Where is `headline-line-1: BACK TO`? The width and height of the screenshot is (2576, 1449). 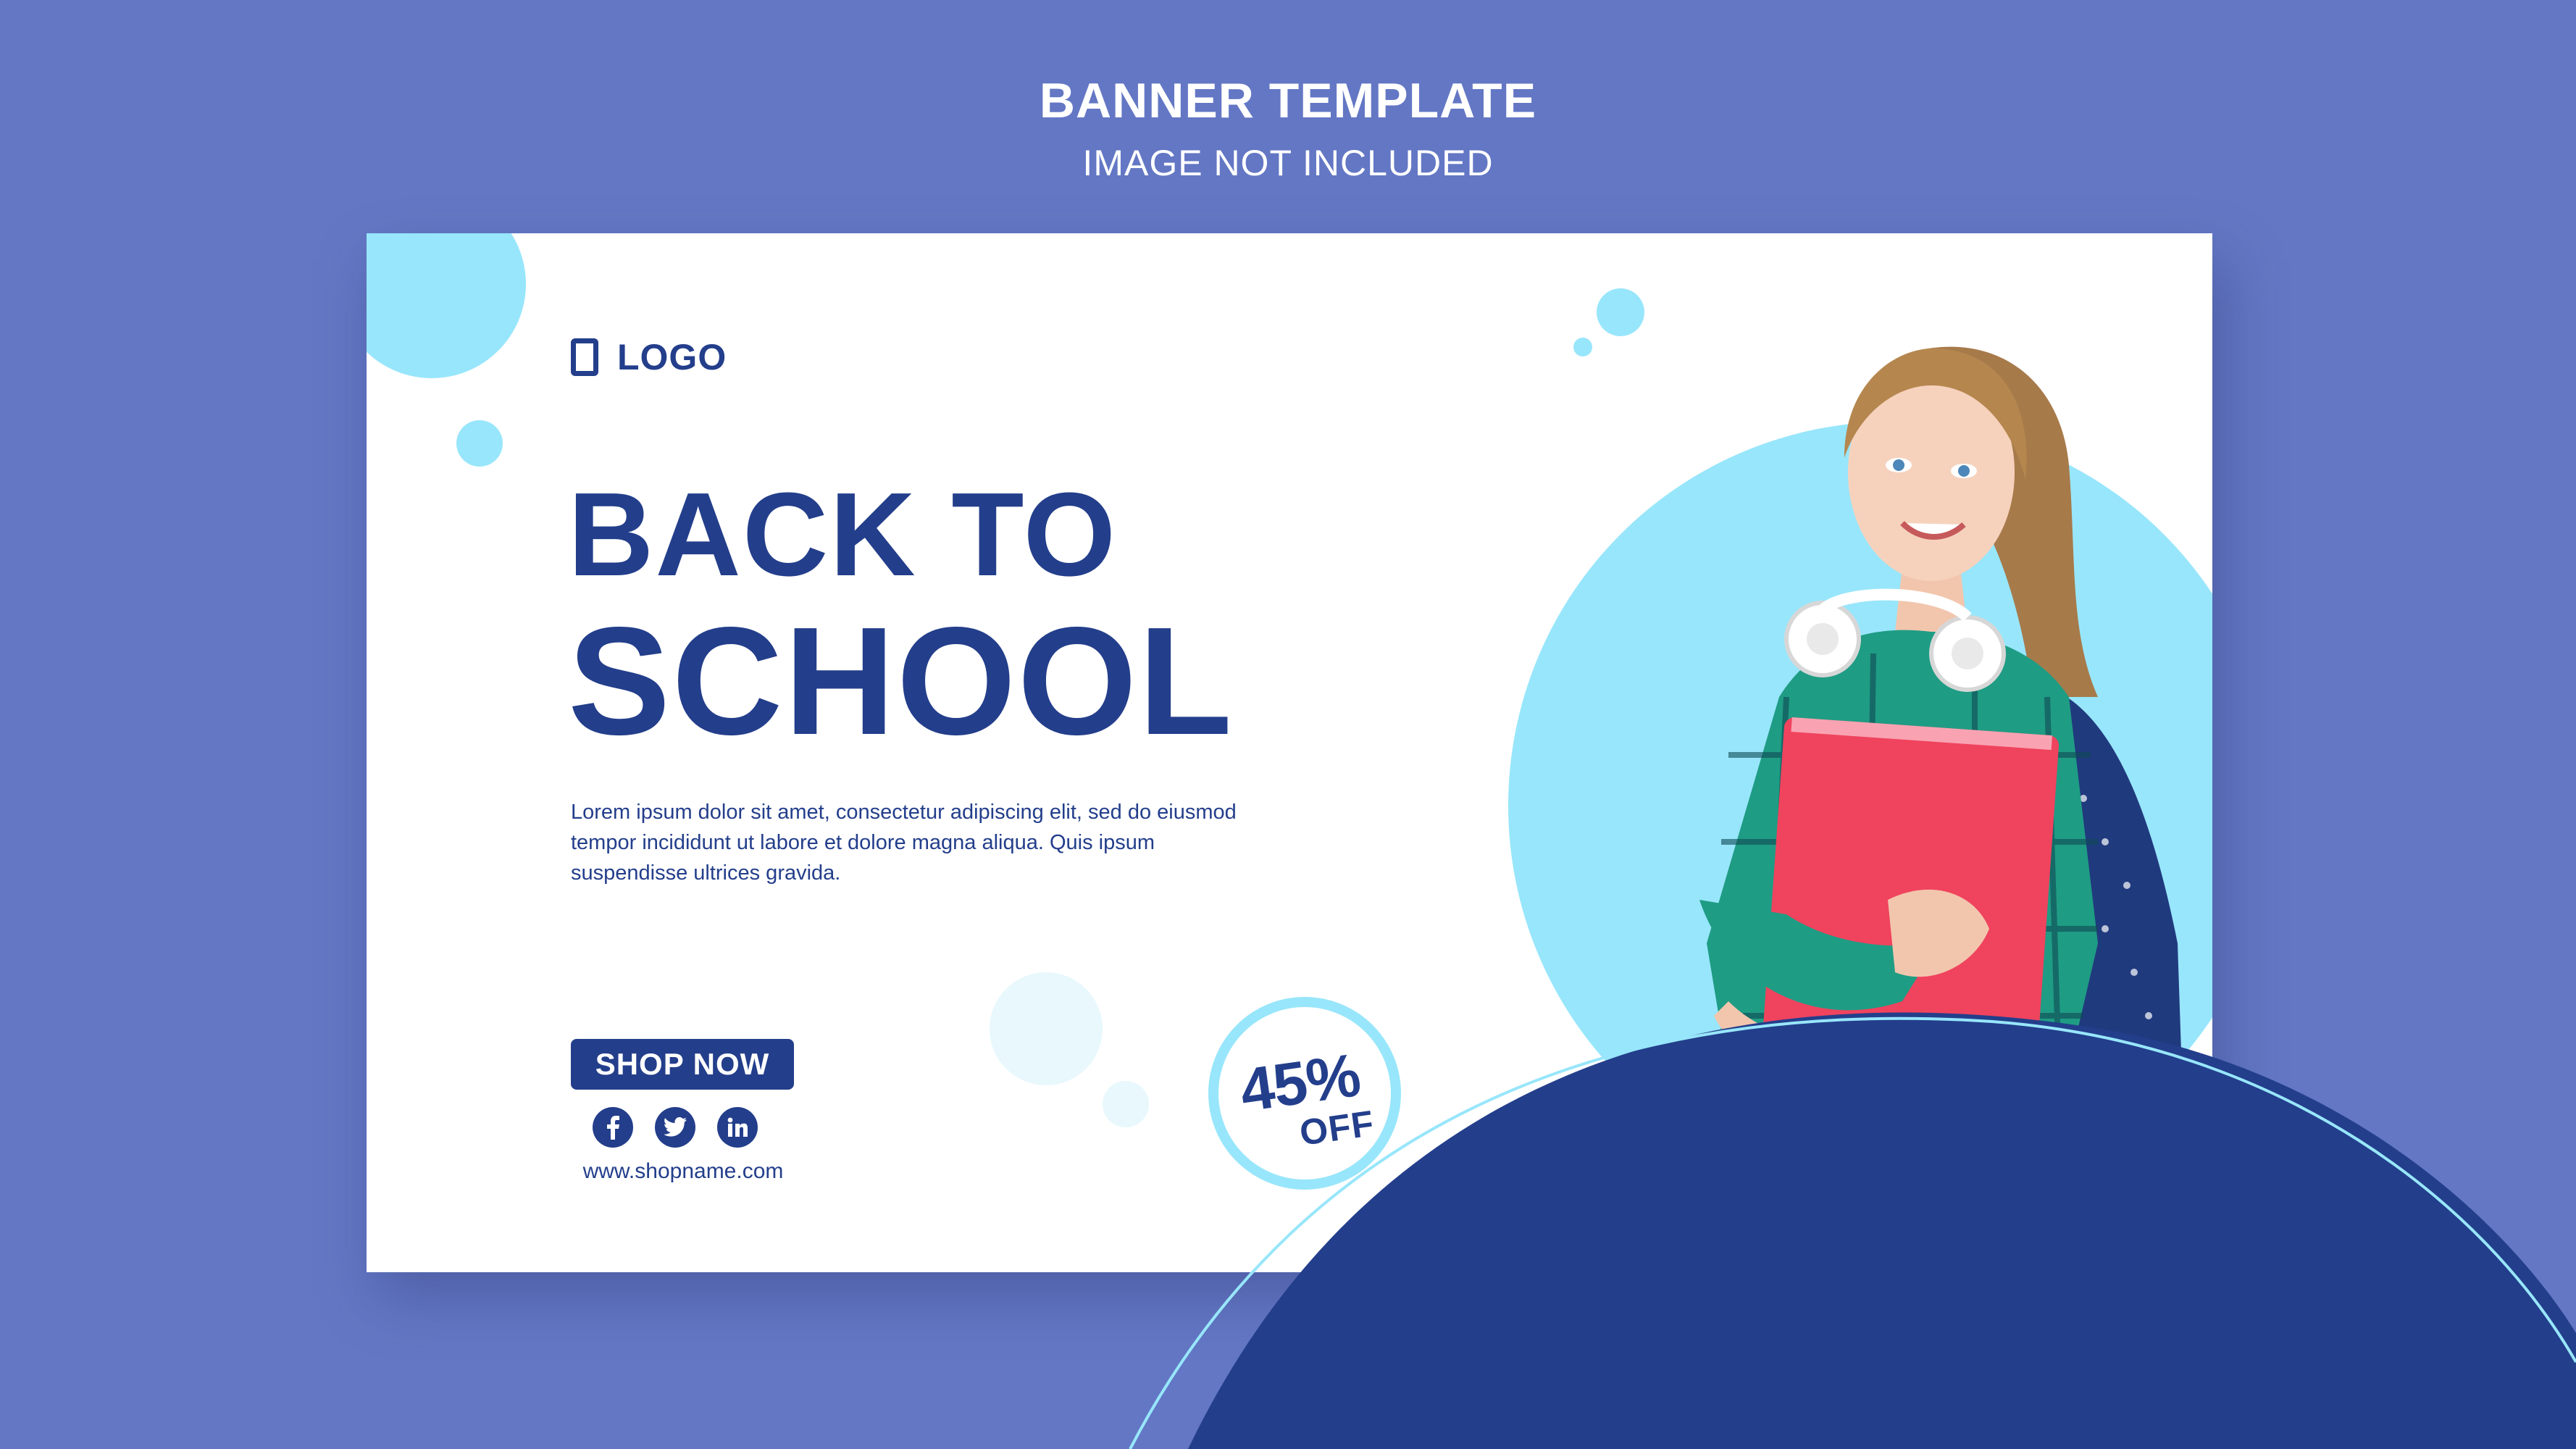 headline-line-1: BACK TO is located at coordinates (843, 534).